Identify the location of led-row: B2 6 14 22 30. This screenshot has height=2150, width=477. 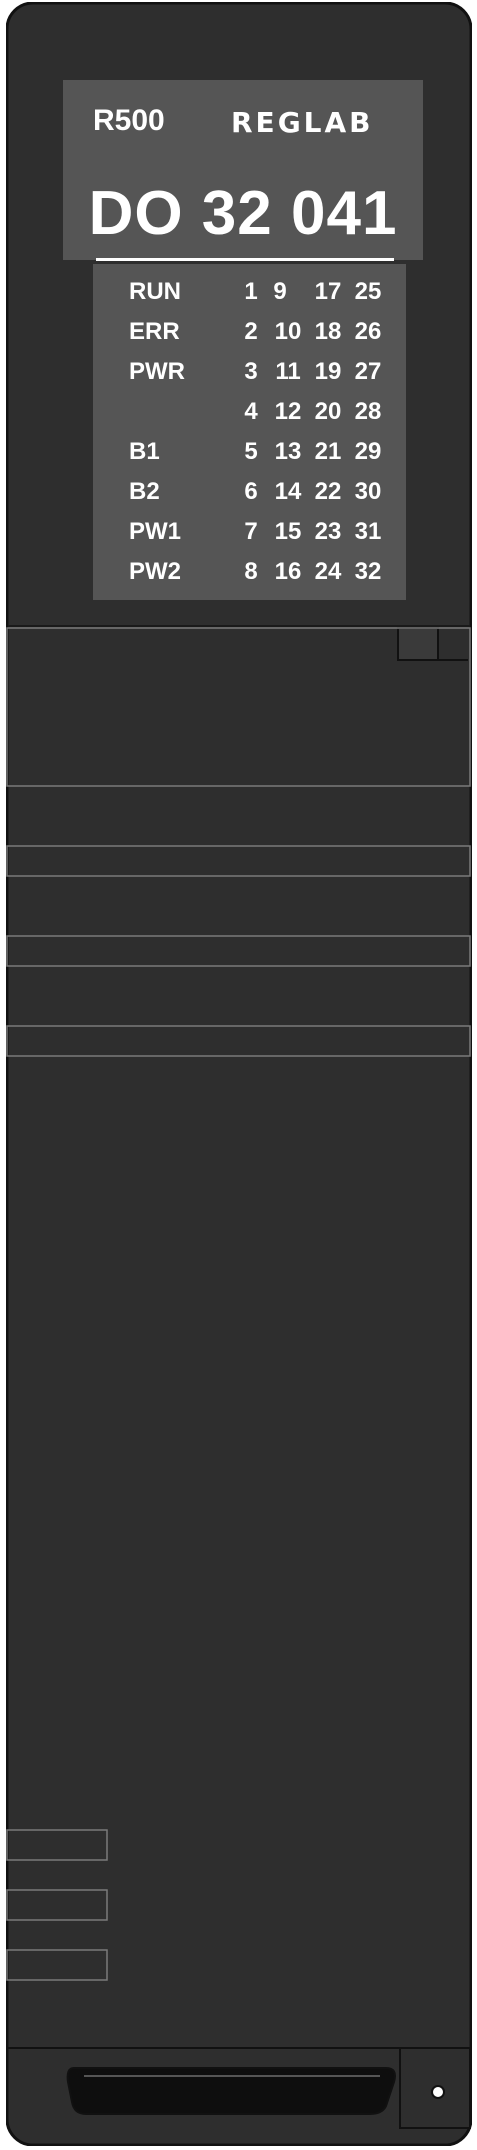
(249, 490).